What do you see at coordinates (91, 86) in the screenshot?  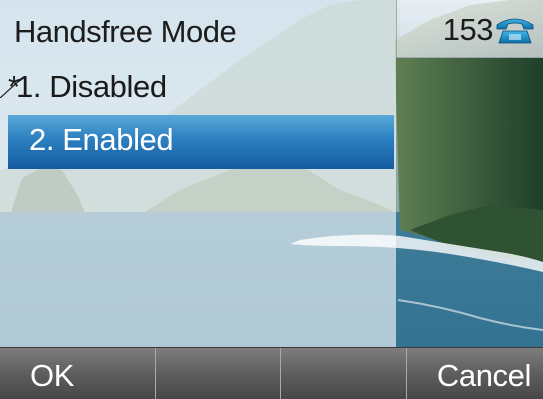 I see `option-label: 1. Disabled` at bounding box center [91, 86].